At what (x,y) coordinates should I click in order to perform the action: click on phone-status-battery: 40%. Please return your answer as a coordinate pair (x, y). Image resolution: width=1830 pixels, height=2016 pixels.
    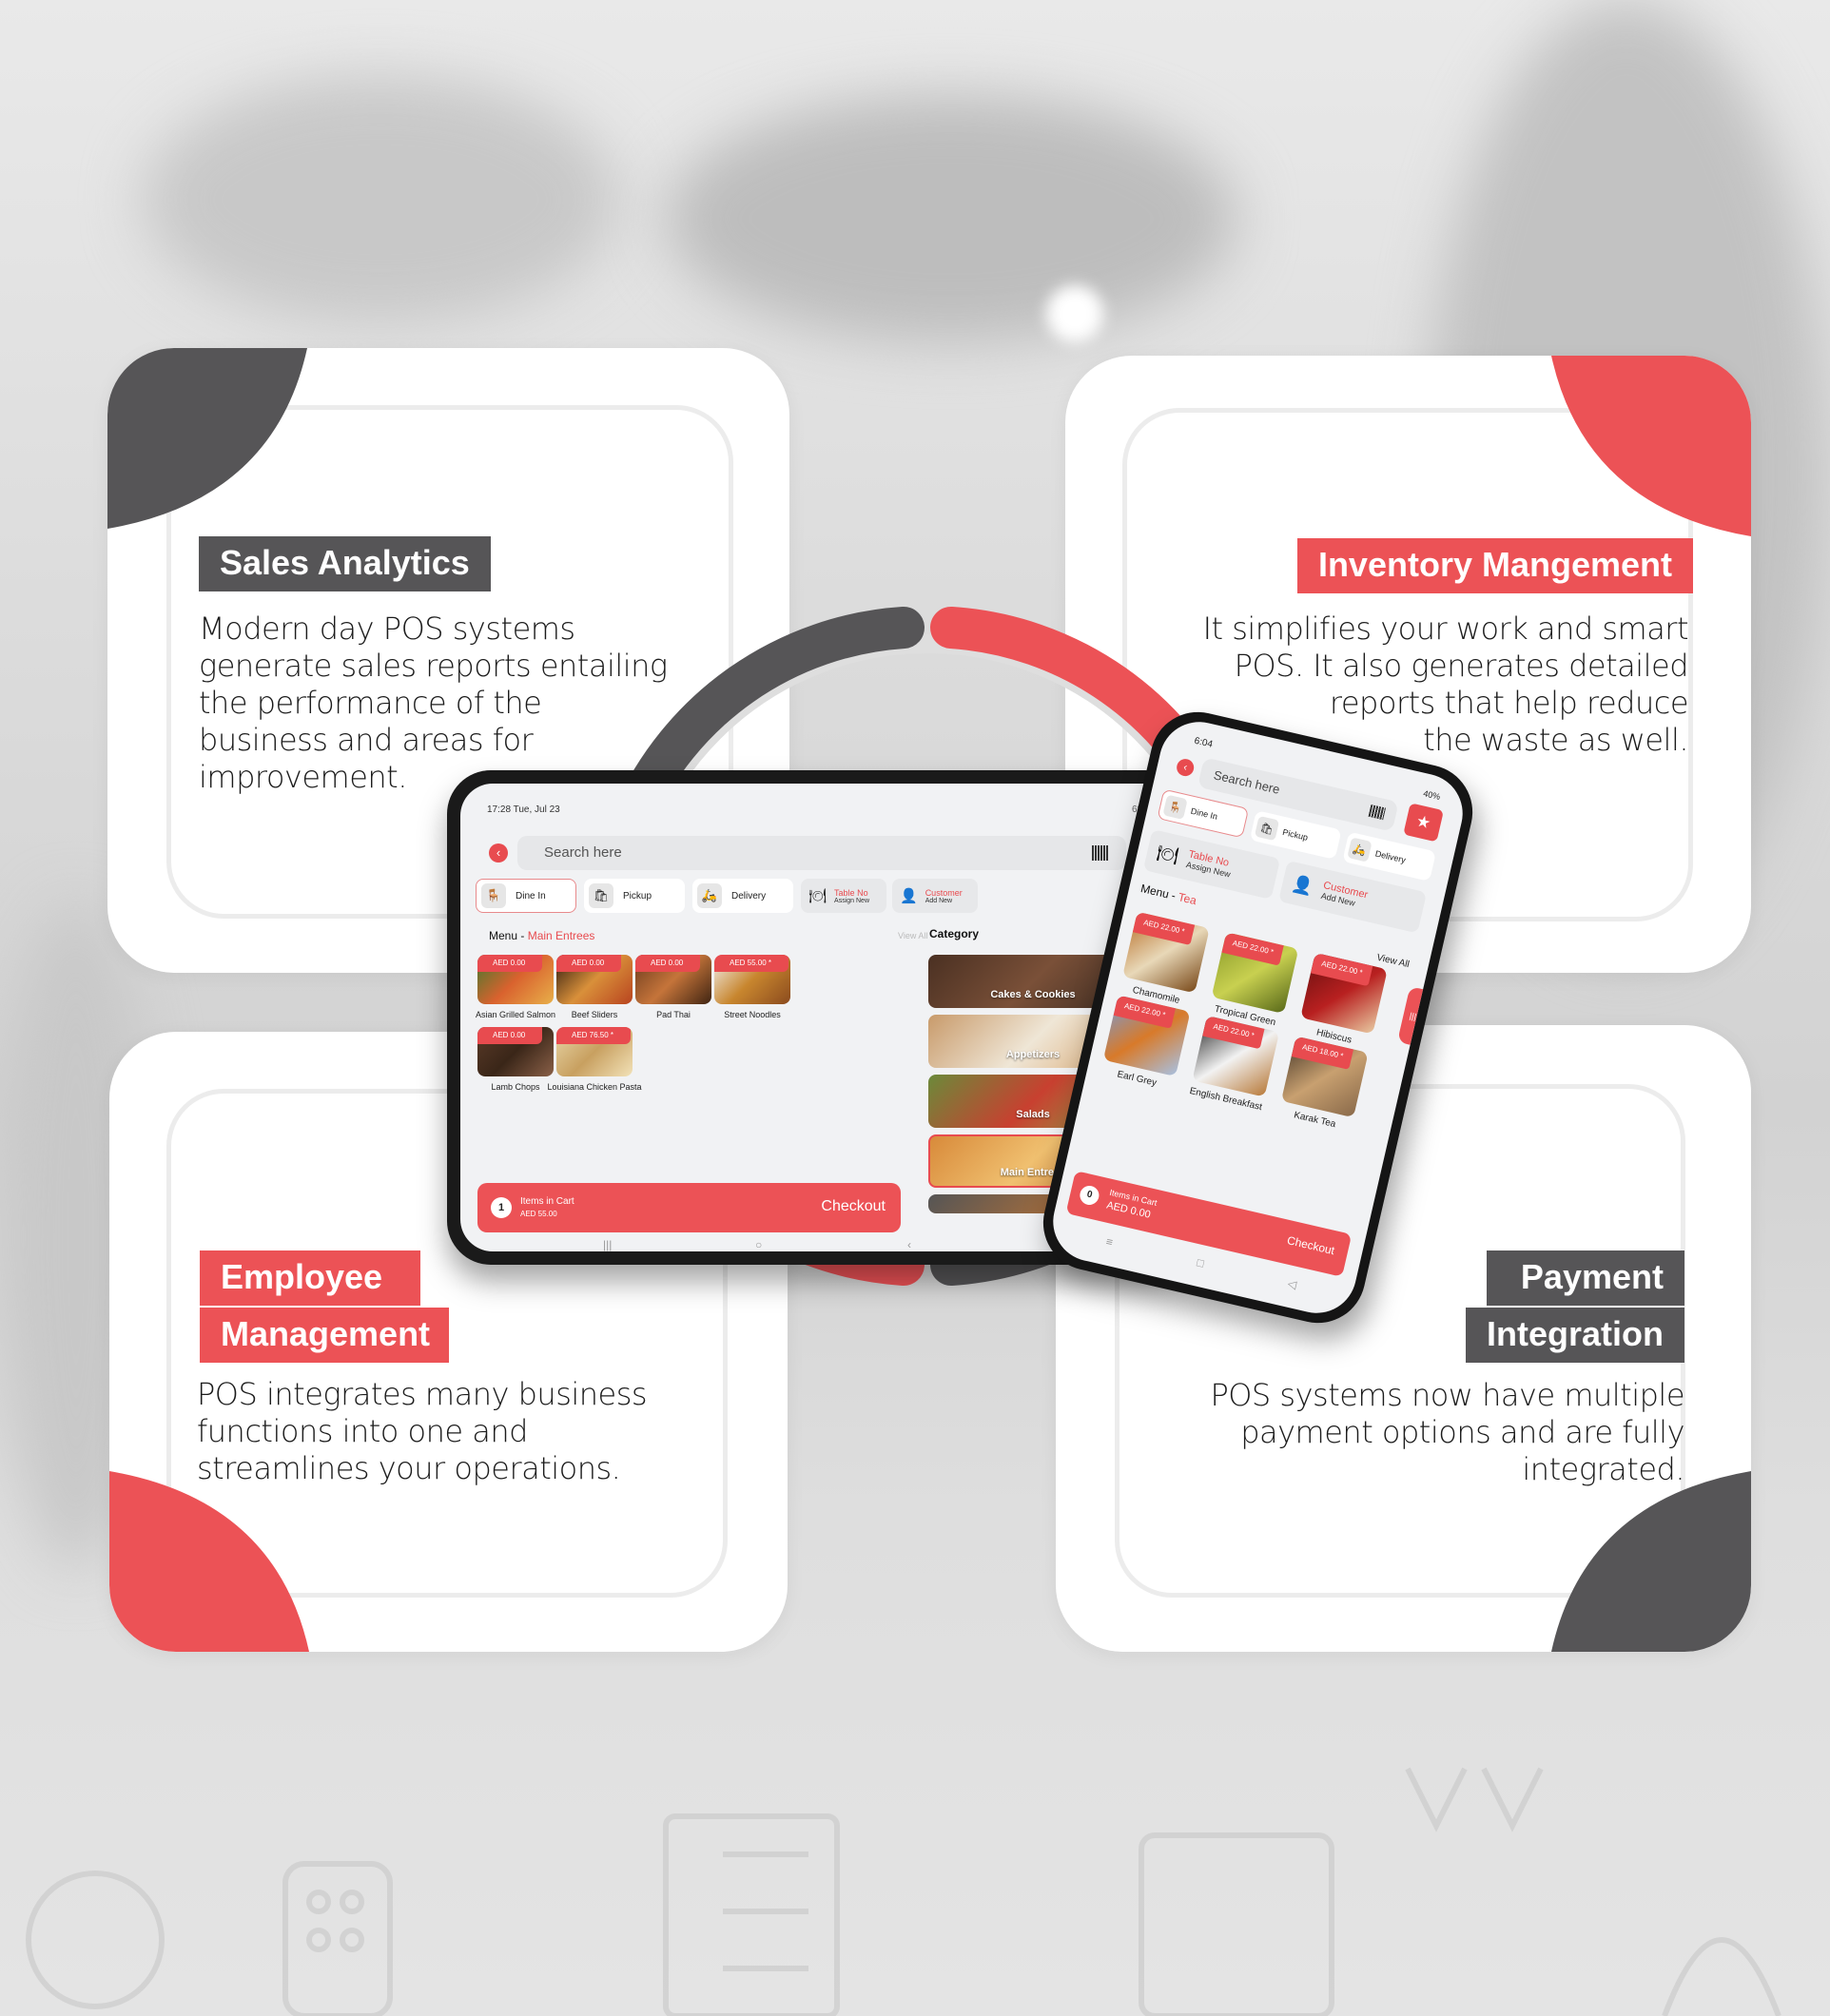
    Looking at the image, I should click on (1432, 795).